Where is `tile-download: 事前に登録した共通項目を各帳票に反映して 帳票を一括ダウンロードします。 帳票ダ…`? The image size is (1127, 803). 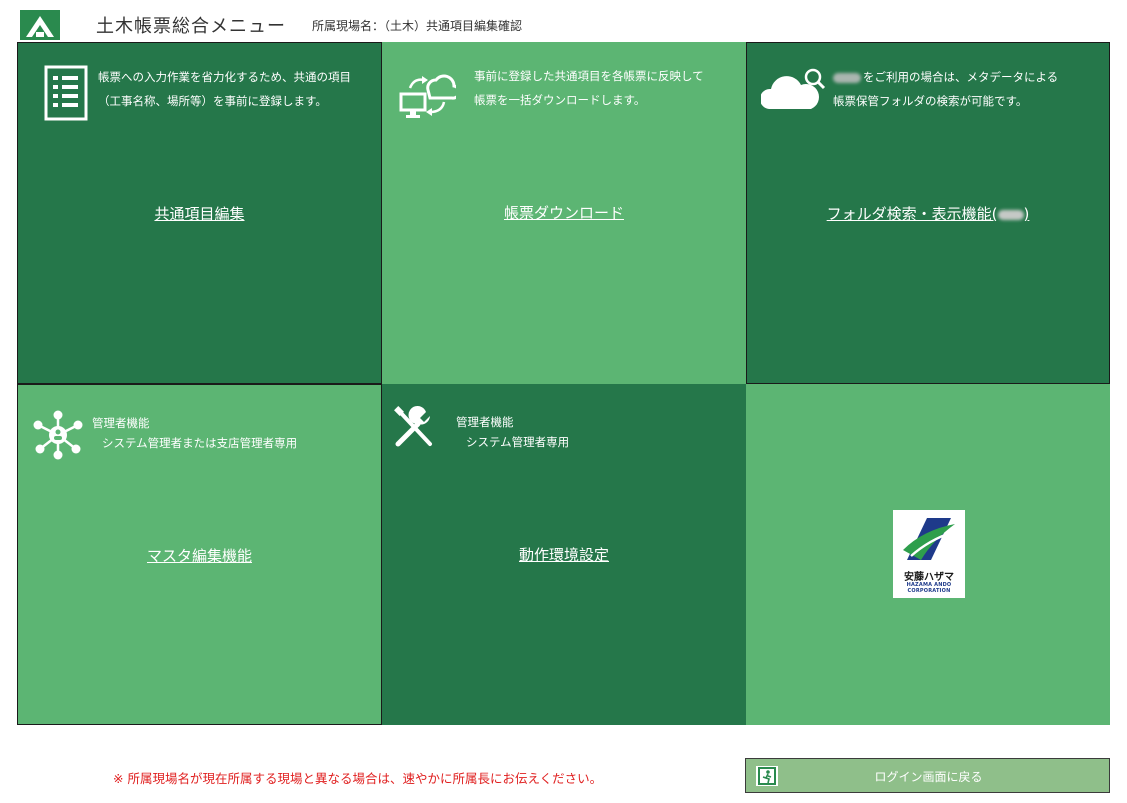 tile-download: 事前に登録した共通項目を各帳票に反映して 帳票を一括ダウンロードします。 帳票ダ… is located at coordinates (564, 213).